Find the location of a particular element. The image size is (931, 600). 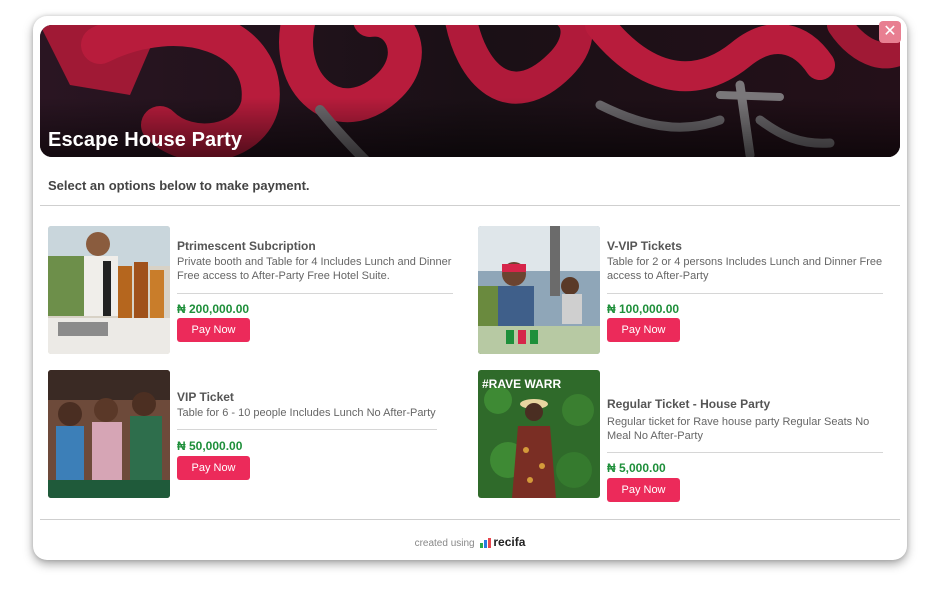

instruction-text: Select an options below to make payment. is located at coordinates (179, 185).